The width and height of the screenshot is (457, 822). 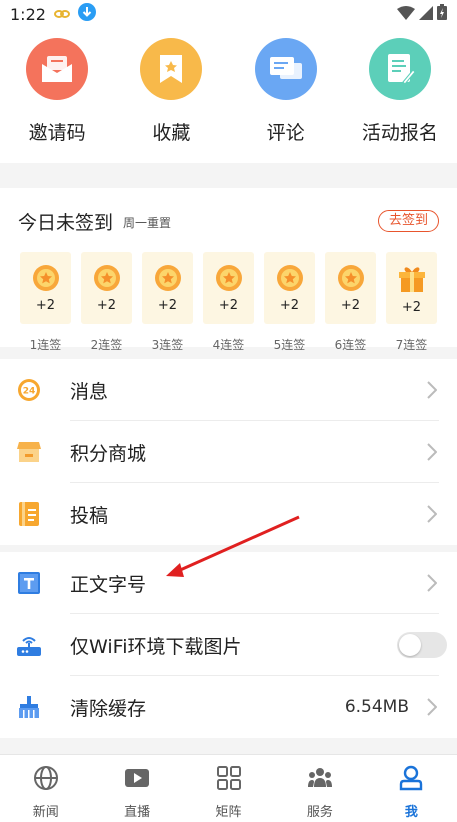 What do you see at coordinates (171, 133) in the screenshot?
I see `quick-label: 收藏` at bounding box center [171, 133].